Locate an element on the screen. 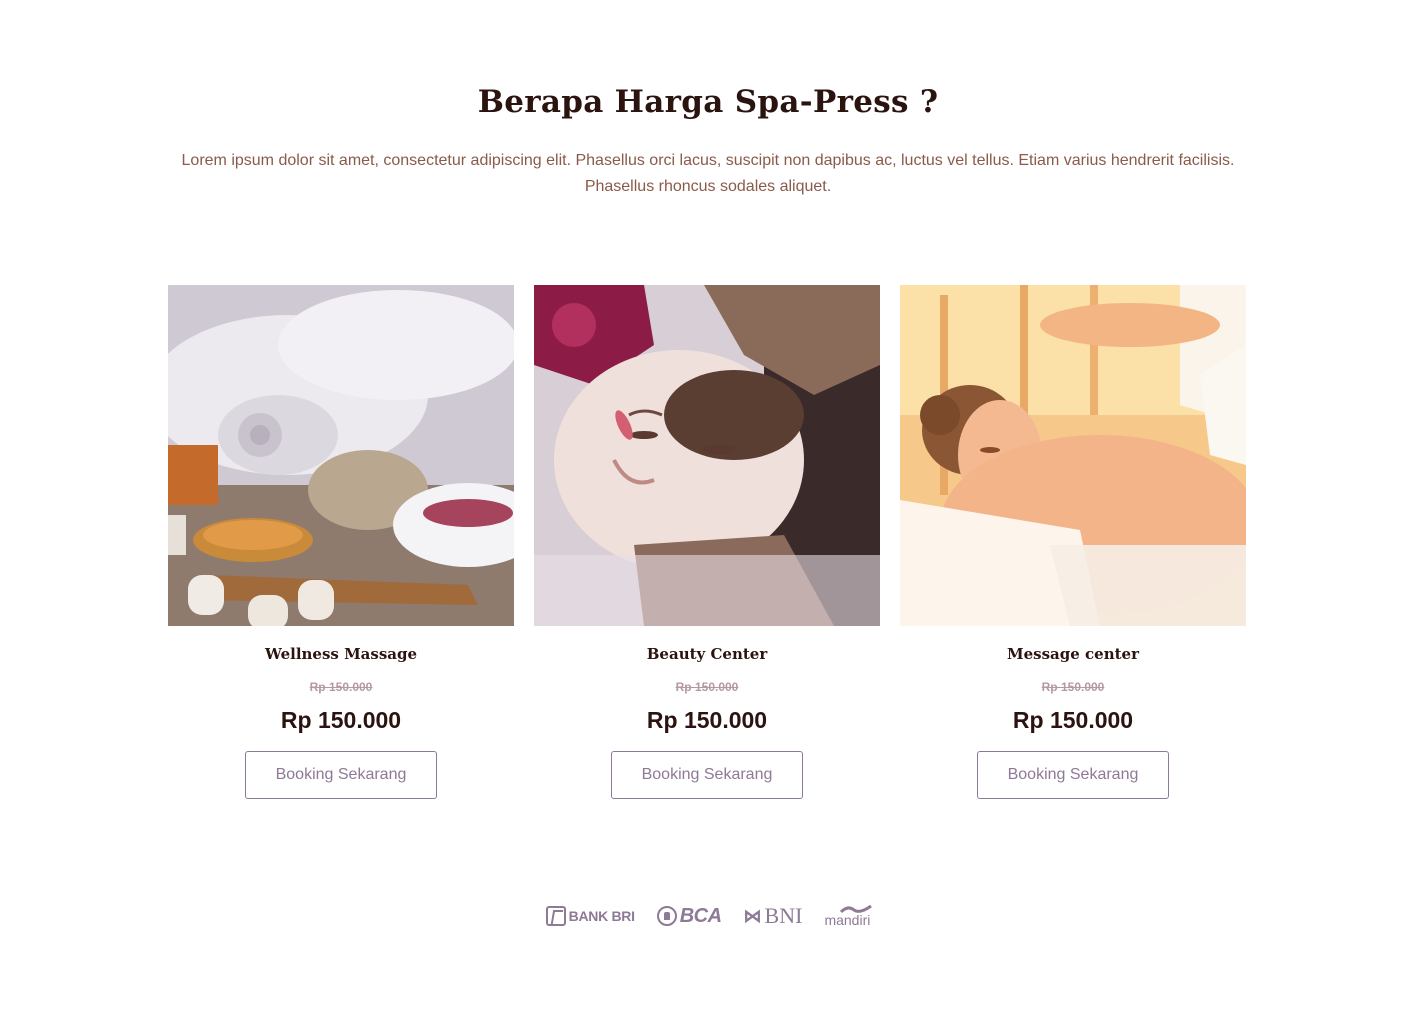  beauty-center-image is located at coordinates (707, 455).